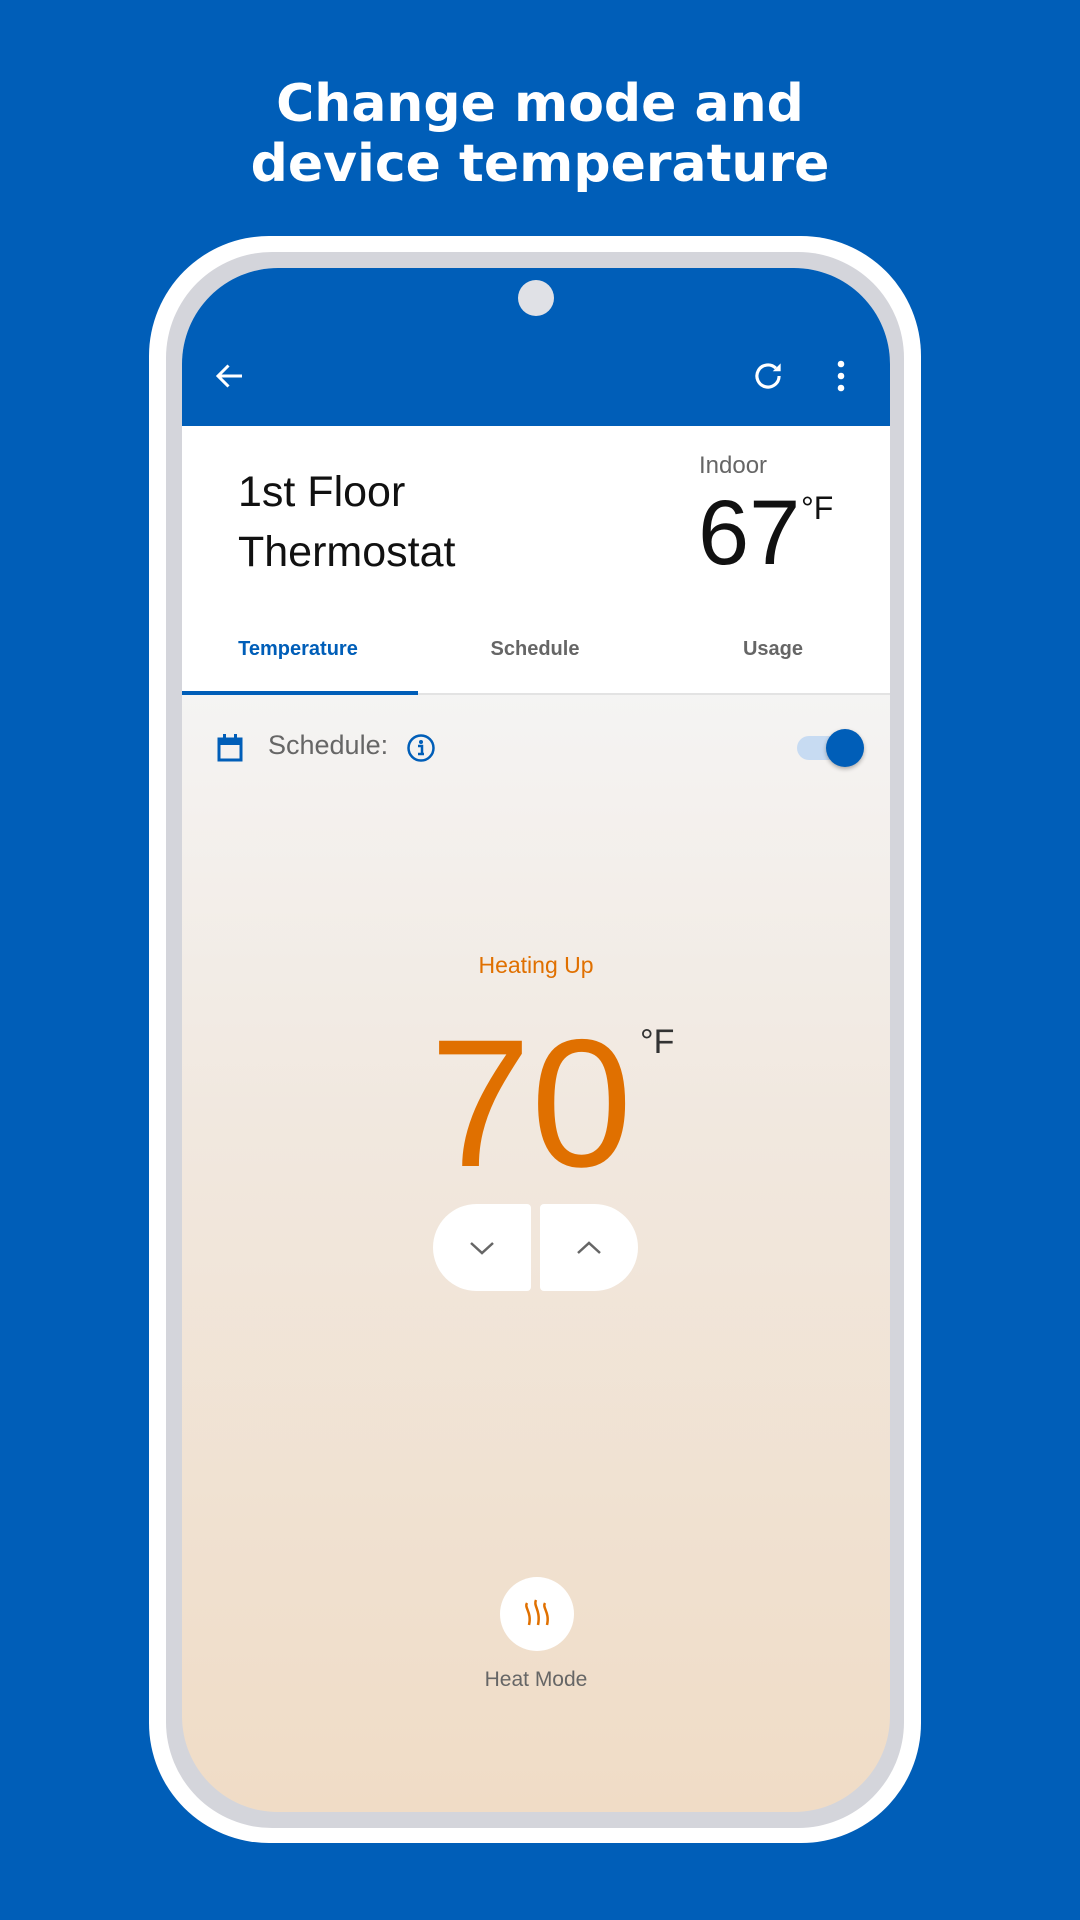  I want to click on more-vert-icon, so click(841, 376).